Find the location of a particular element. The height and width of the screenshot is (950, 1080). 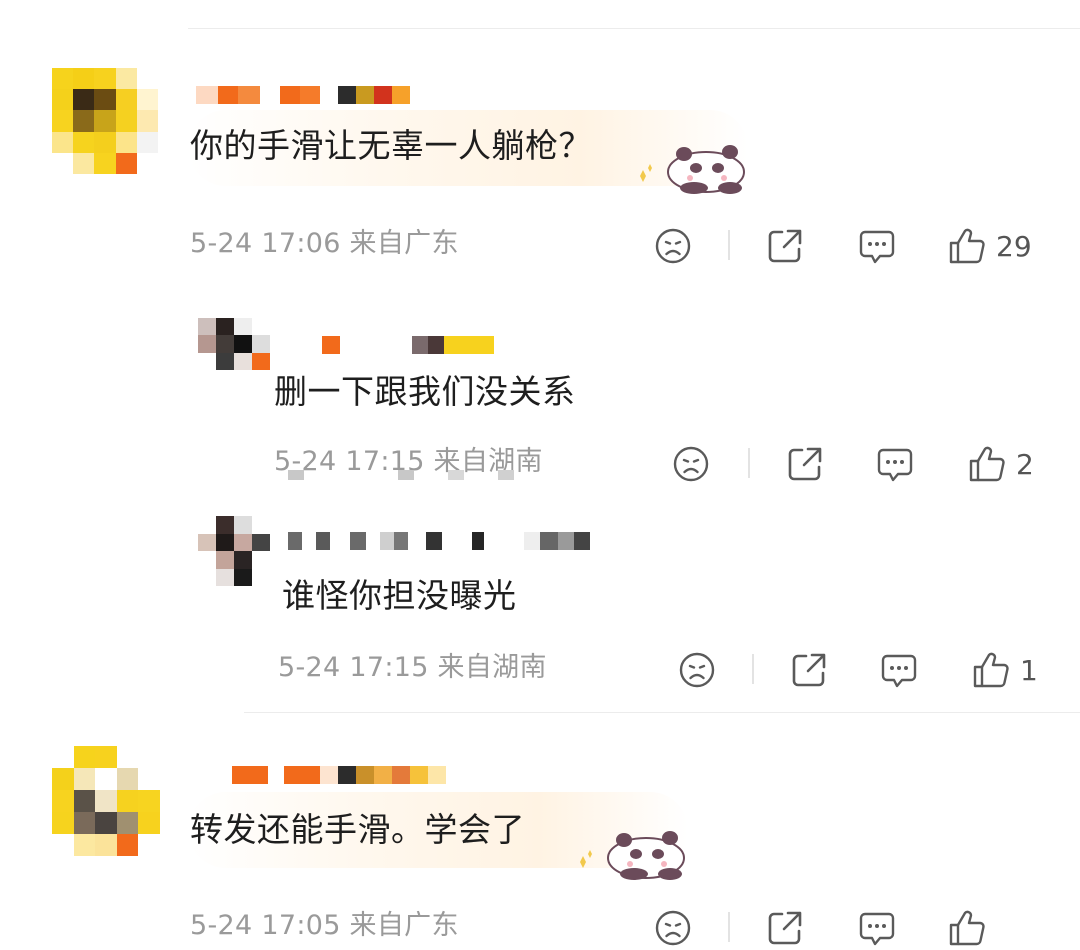

like-button: 29 is located at coordinates (990, 246).